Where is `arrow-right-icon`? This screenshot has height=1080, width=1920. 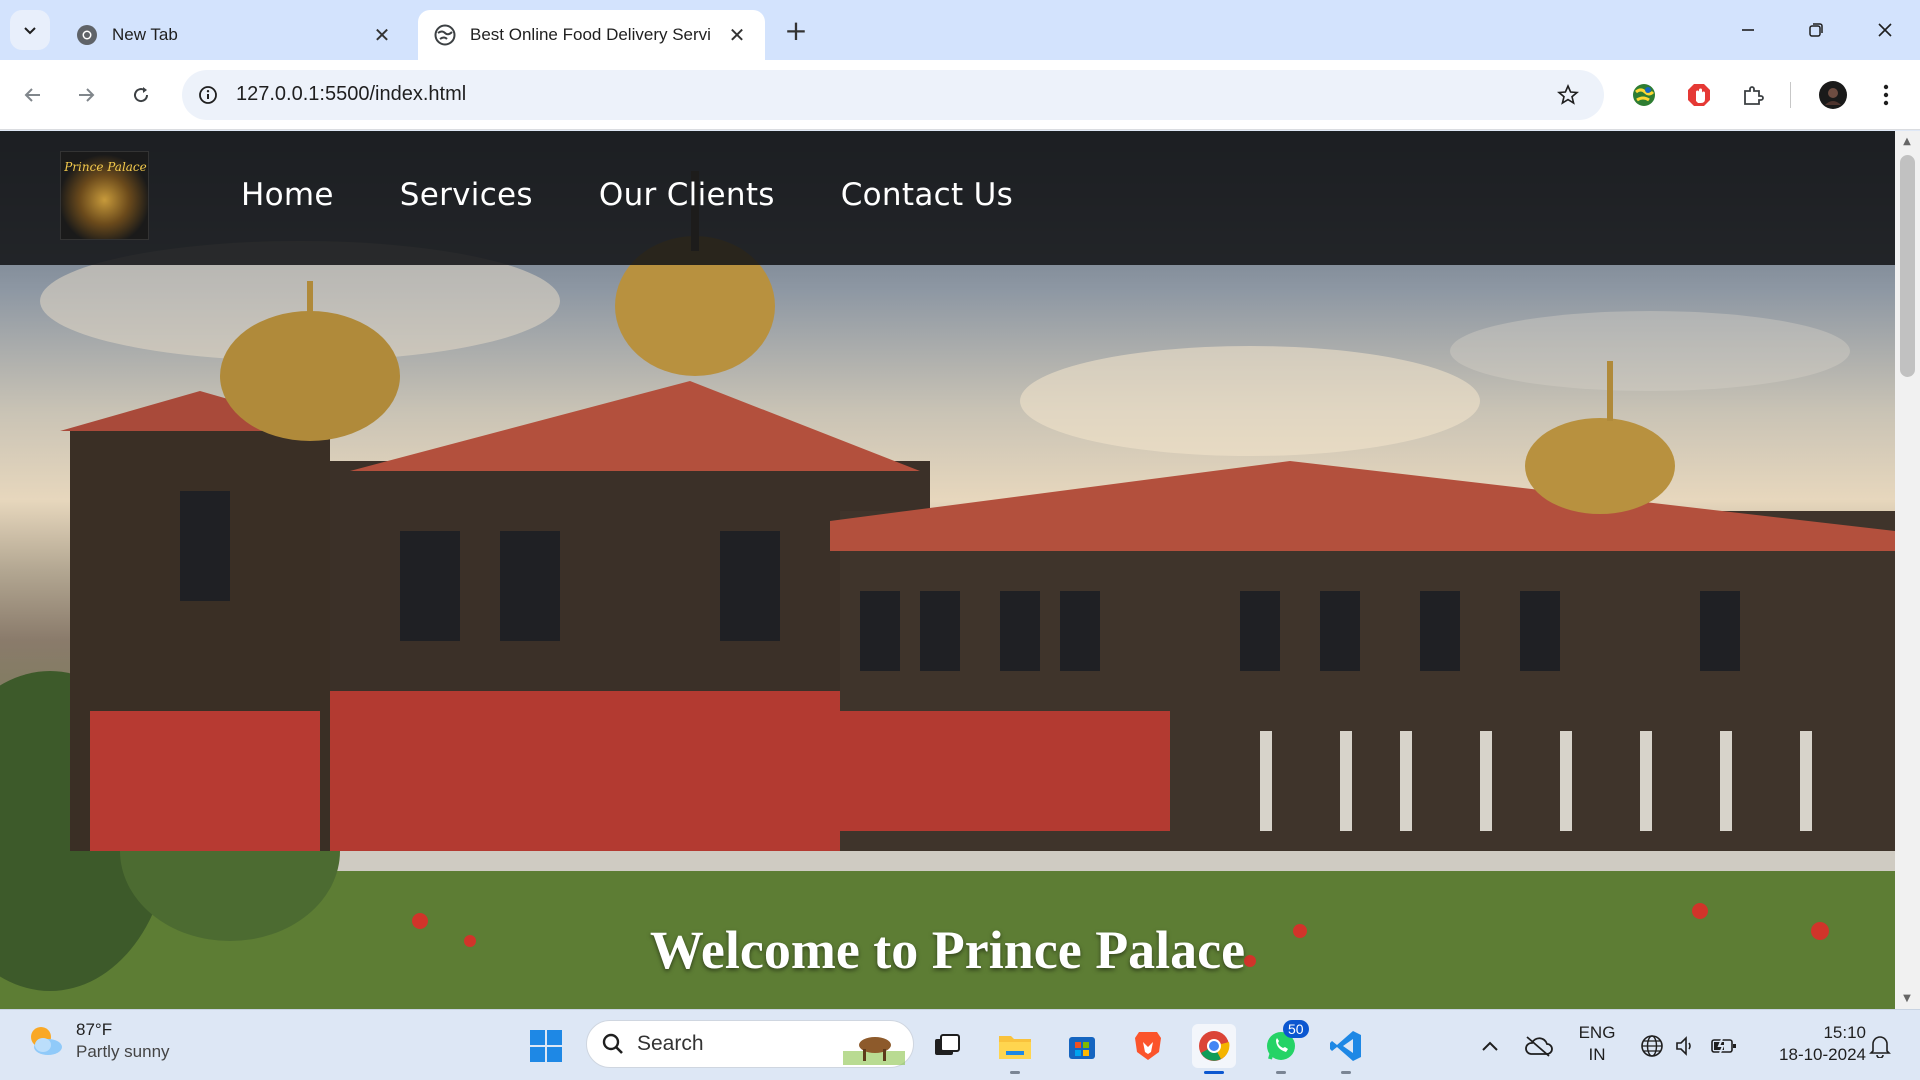 arrow-right-icon is located at coordinates (87, 95).